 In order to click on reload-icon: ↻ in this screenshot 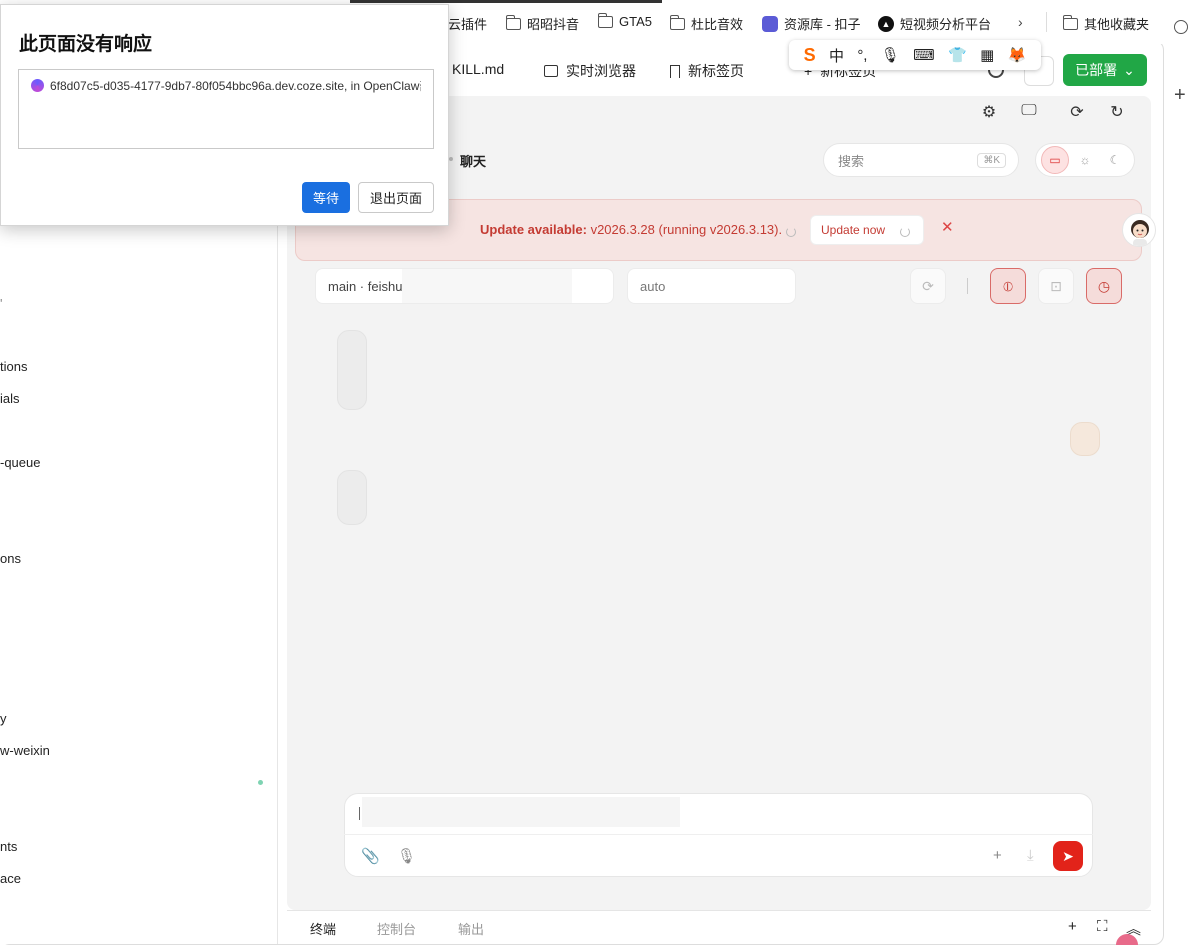, I will do `click(1117, 113)`.